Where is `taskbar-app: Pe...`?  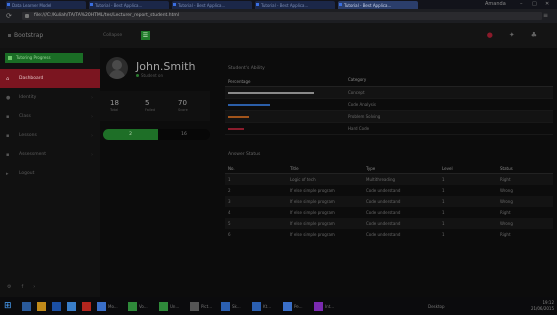
taskbar-app: Pe... is located at coordinates (293, 306).